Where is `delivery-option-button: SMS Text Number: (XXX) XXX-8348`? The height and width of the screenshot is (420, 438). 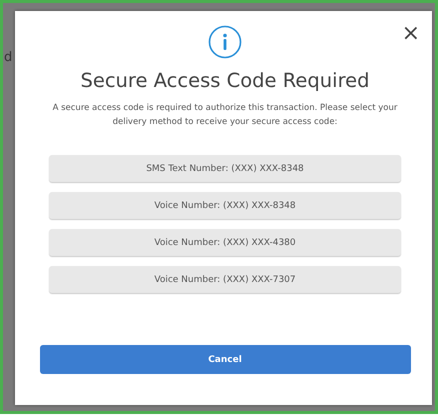 delivery-option-button: SMS Text Number: (XXX) XXX-8348 is located at coordinates (225, 168).